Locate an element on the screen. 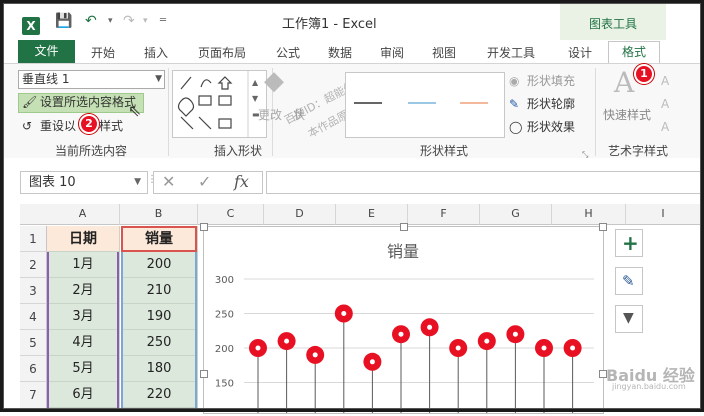 The height and width of the screenshot is (416, 704). tab-formulas: 公式 is located at coordinates (288, 53).